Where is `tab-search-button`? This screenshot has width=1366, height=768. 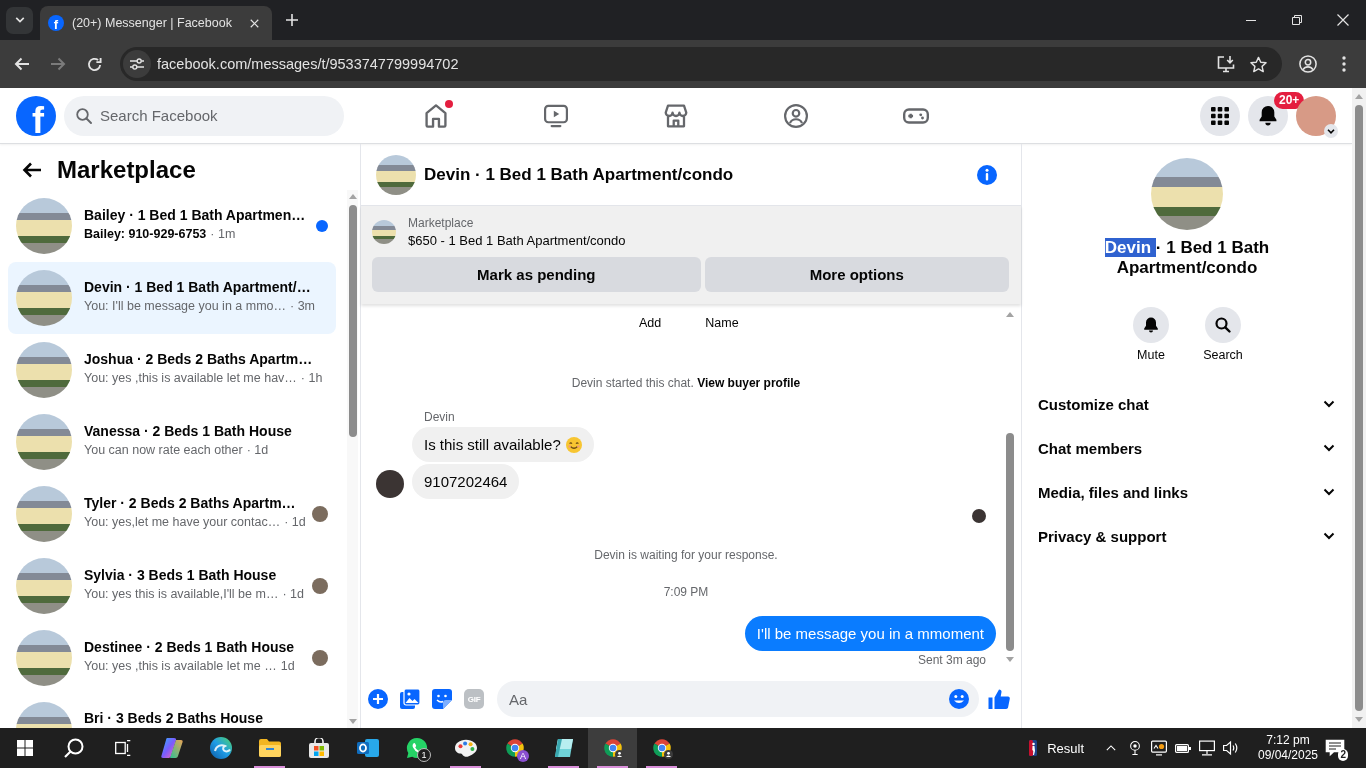
tab-search-button is located at coordinates (19, 20).